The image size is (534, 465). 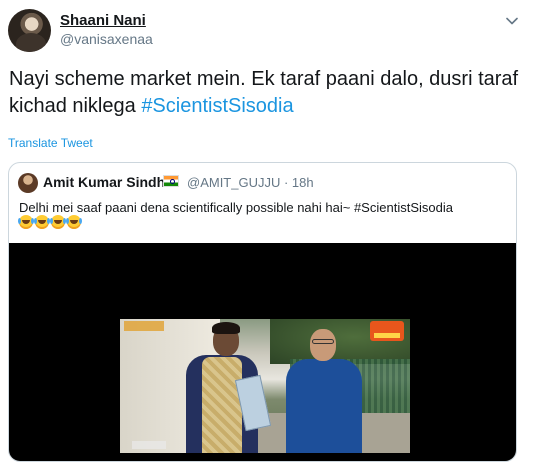 I want to click on quoted-hashtag: #ScientistSisodia, so click(x=403, y=207).